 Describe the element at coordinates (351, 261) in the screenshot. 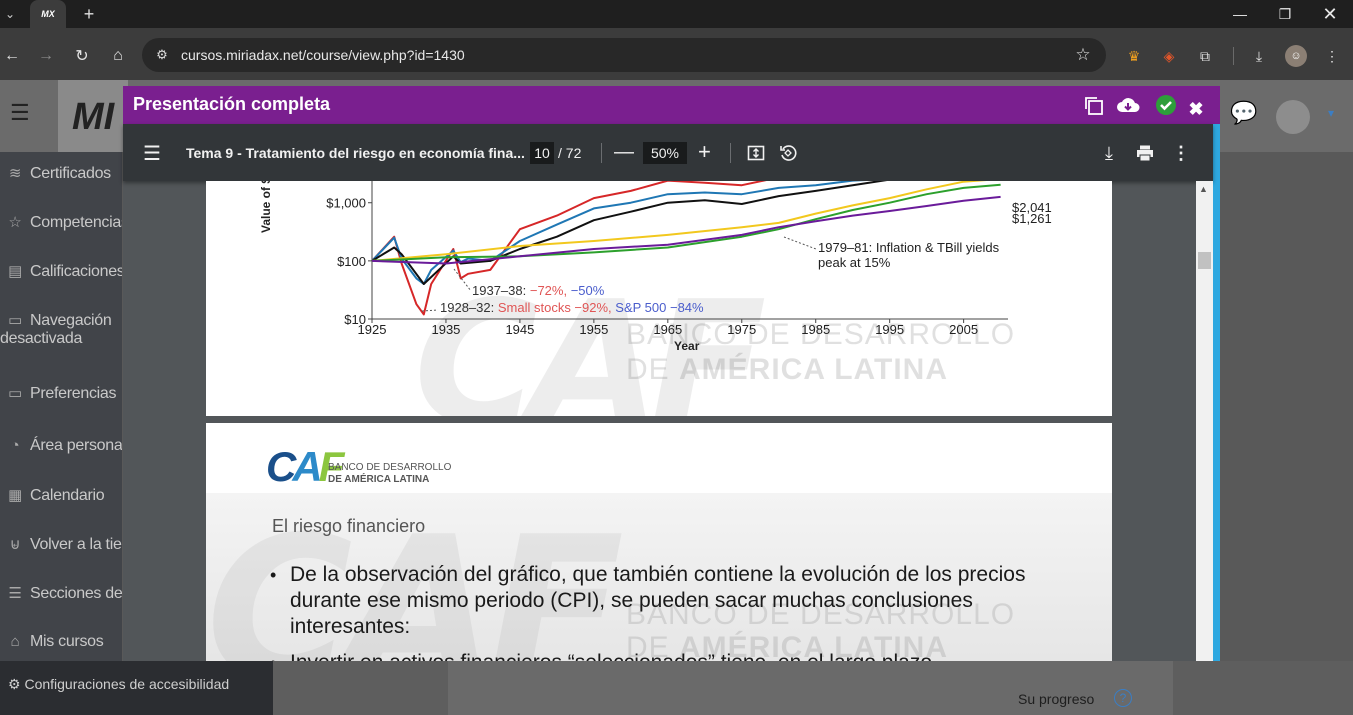

I see `y-tick-label: $100` at that location.